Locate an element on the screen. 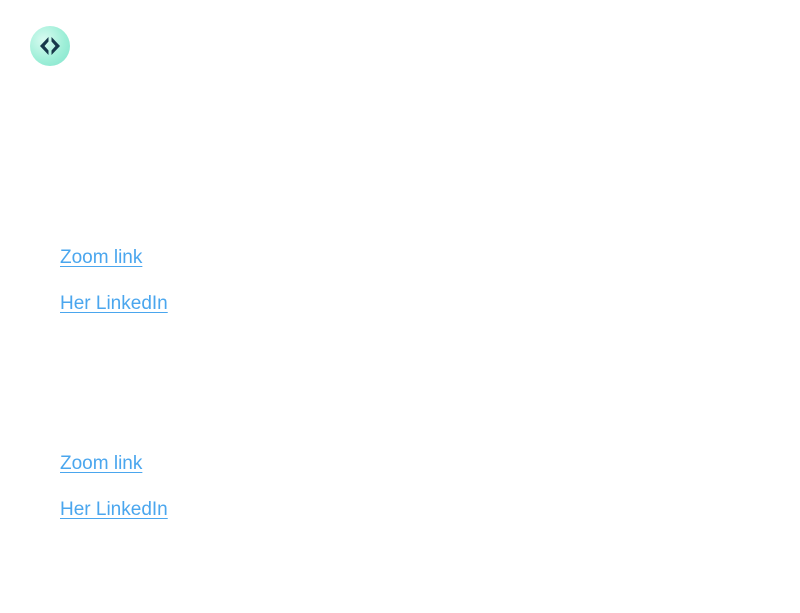  logo is located at coordinates (50, 46).